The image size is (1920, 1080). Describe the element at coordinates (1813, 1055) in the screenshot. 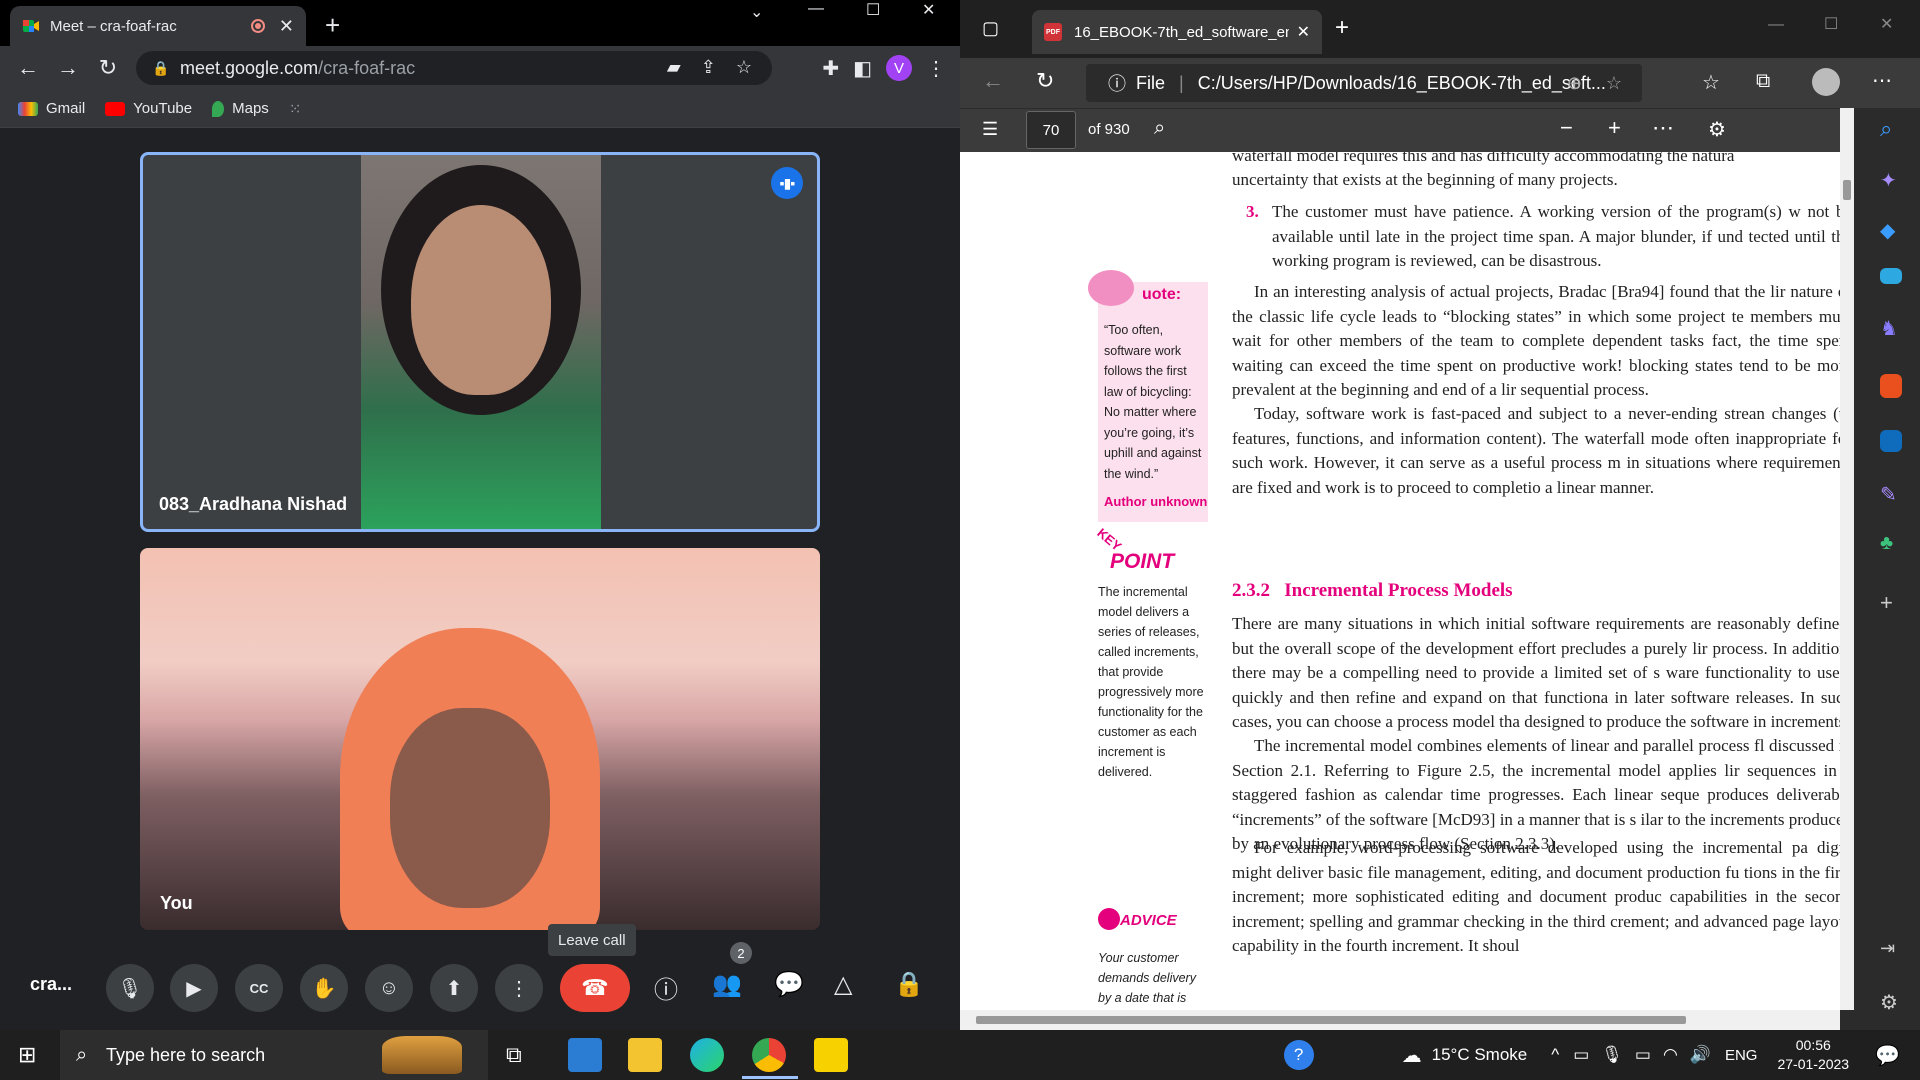

I see `clock: 00:56 27-01-2023` at that location.